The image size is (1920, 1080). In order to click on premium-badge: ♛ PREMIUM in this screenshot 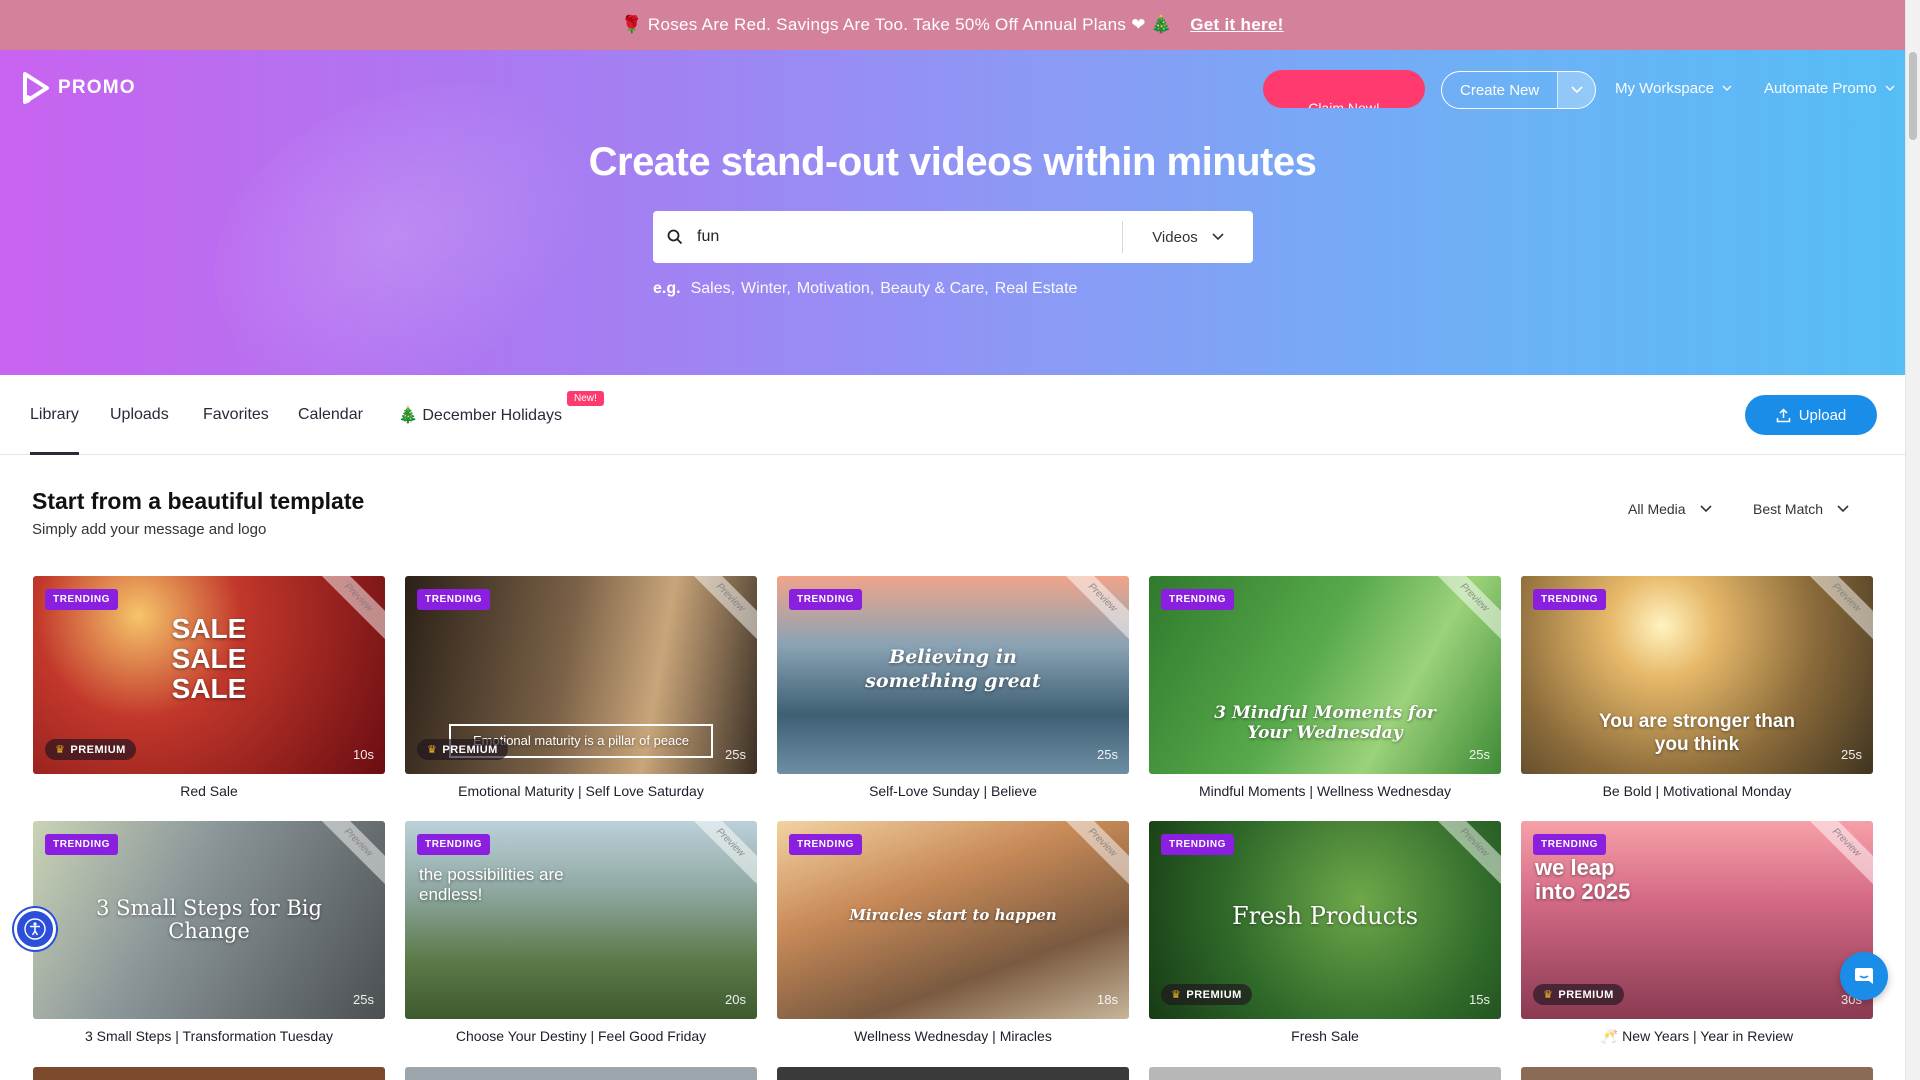, I will do `click(1578, 994)`.